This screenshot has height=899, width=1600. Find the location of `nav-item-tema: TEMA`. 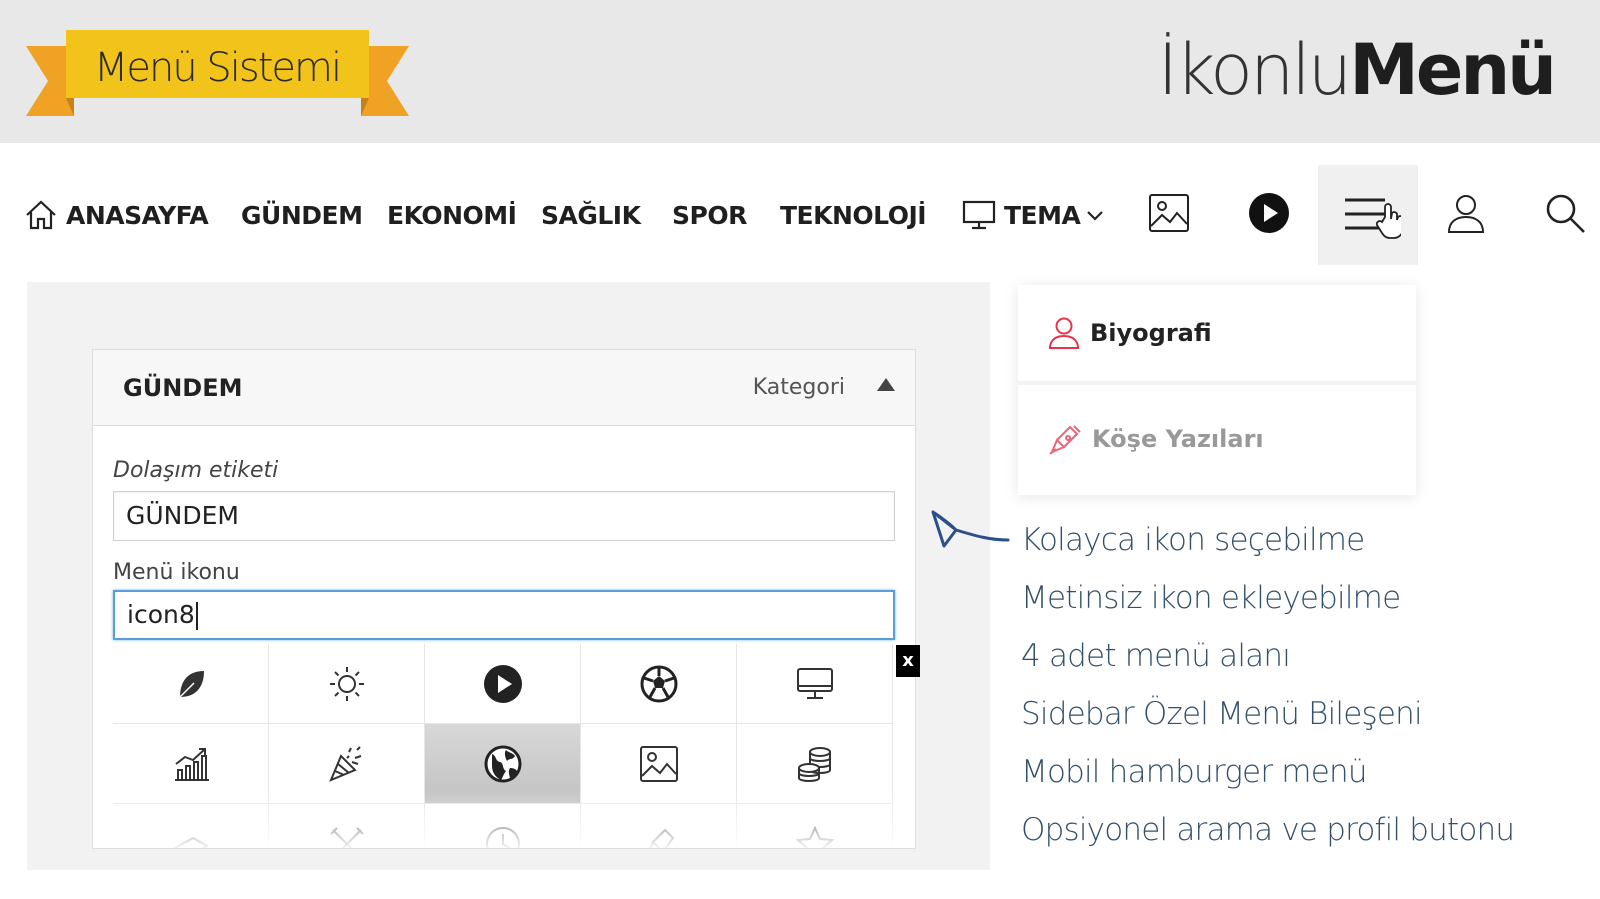

nav-item-tema: TEMA is located at coordinates (1033, 215).